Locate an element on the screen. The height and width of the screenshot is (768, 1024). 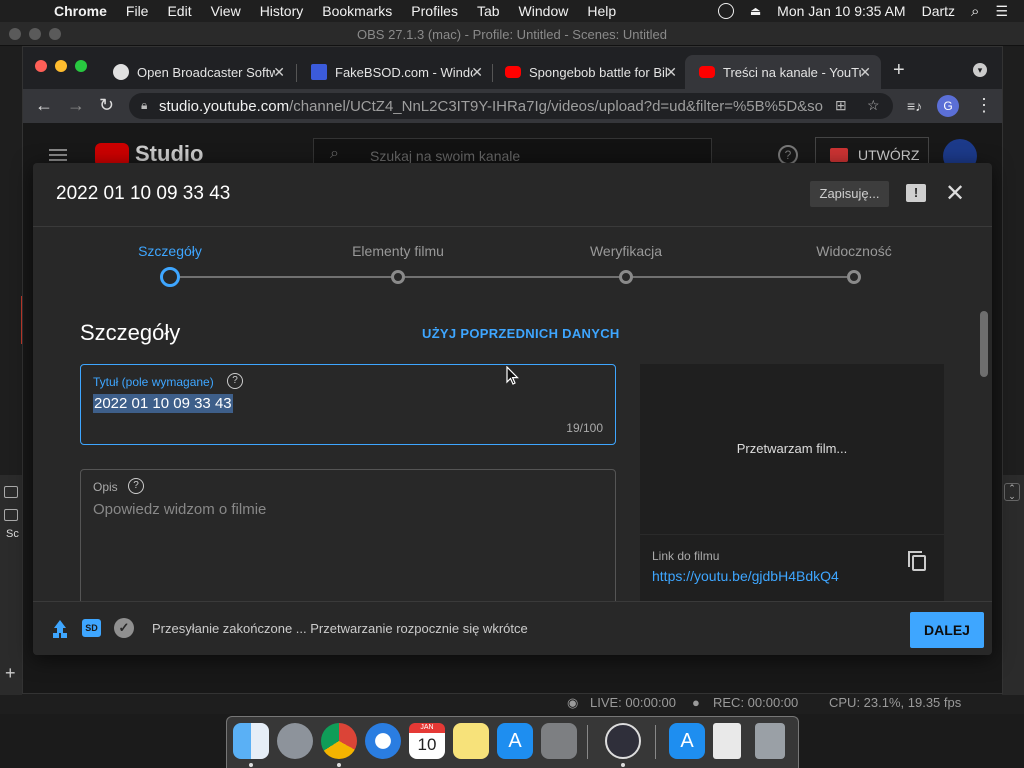
step-details-label: Szczegóły is located at coordinates (170, 251).